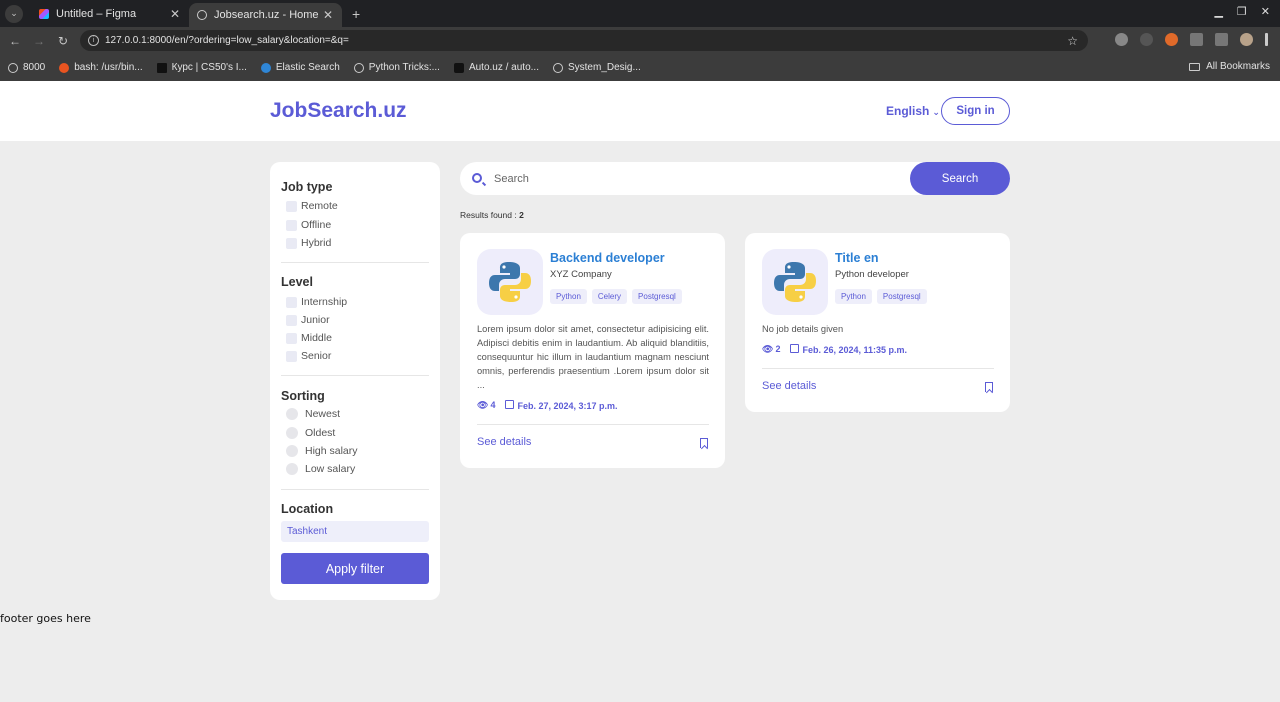 The width and height of the screenshot is (1280, 702). What do you see at coordinates (803, 329) in the screenshot?
I see `job-description: No job details given` at bounding box center [803, 329].